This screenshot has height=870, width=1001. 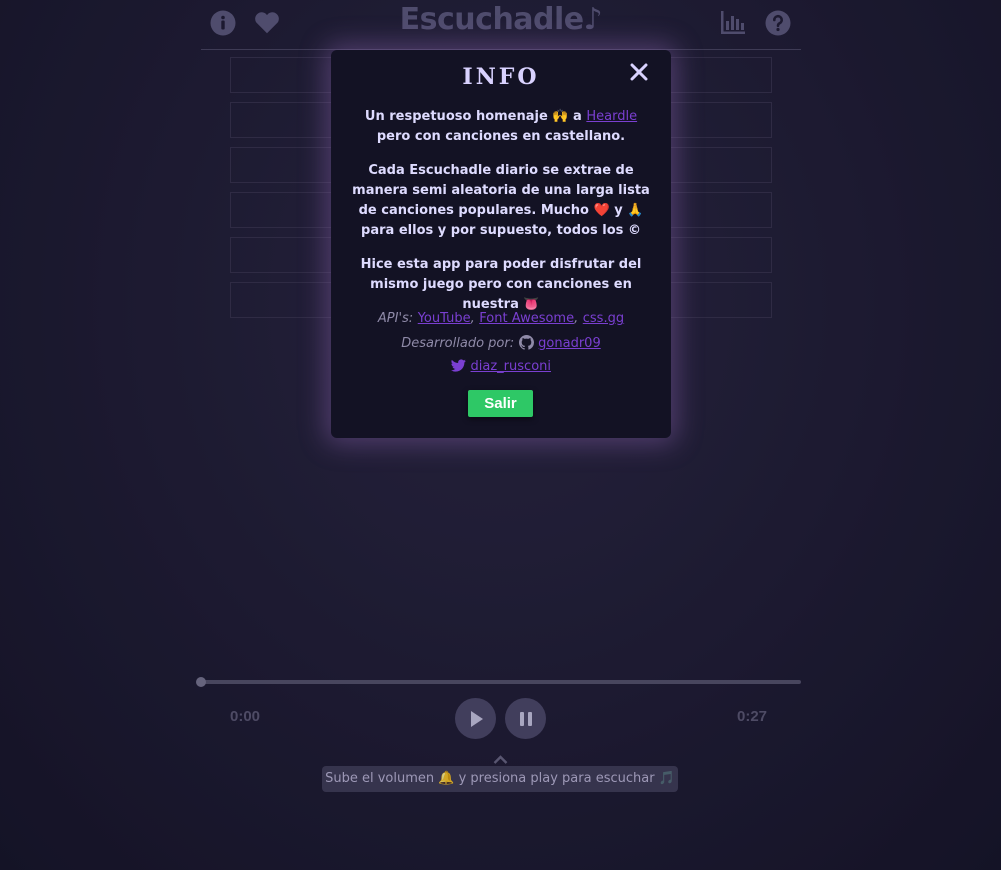 What do you see at coordinates (601, 210) in the screenshot?
I see `heart-emoji-icon: ❤️` at bounding box center [601, 210].